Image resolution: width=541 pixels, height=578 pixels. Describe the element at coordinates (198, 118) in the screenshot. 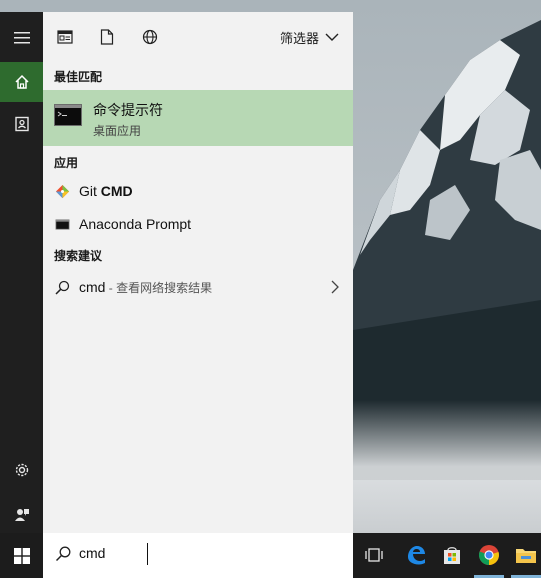

I see `best-match-result: 命令提示符 桌面应用` at that location.